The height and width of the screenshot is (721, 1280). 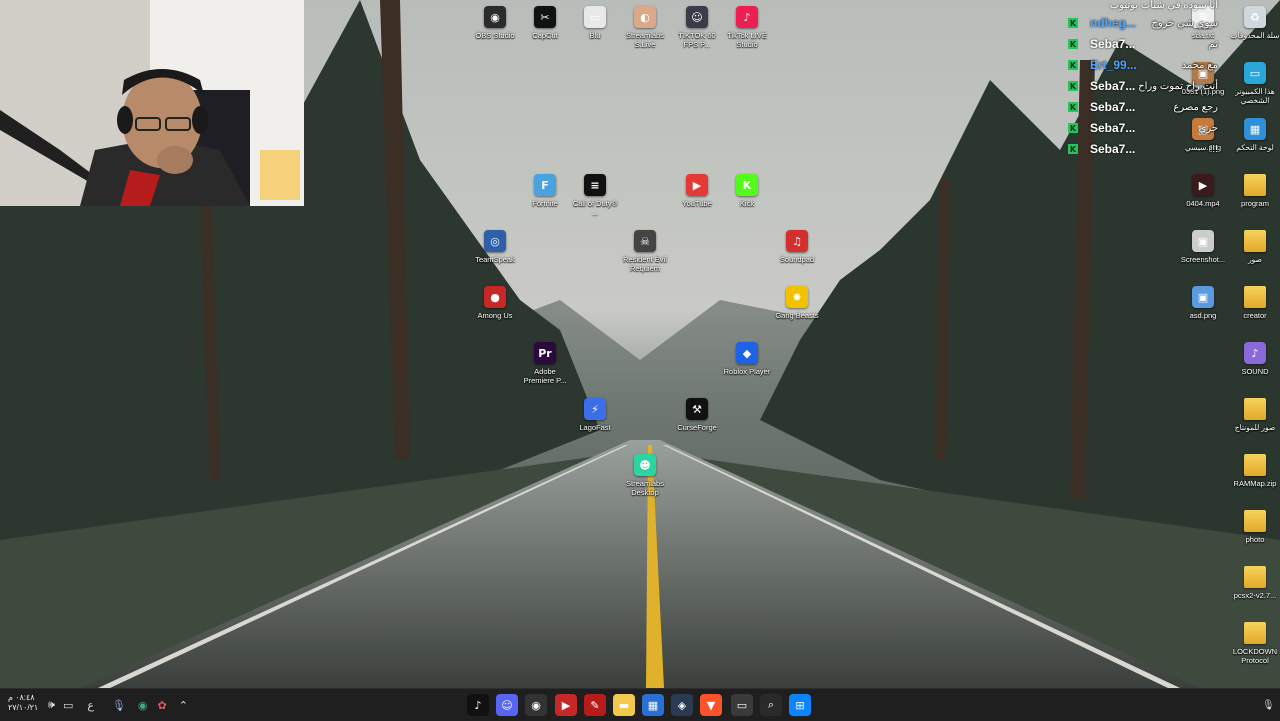 What do you see at coordinates (183, 705) in the screenshot?
I see `chevron-up-icon: ⌃` at bounding box center [183, 705].